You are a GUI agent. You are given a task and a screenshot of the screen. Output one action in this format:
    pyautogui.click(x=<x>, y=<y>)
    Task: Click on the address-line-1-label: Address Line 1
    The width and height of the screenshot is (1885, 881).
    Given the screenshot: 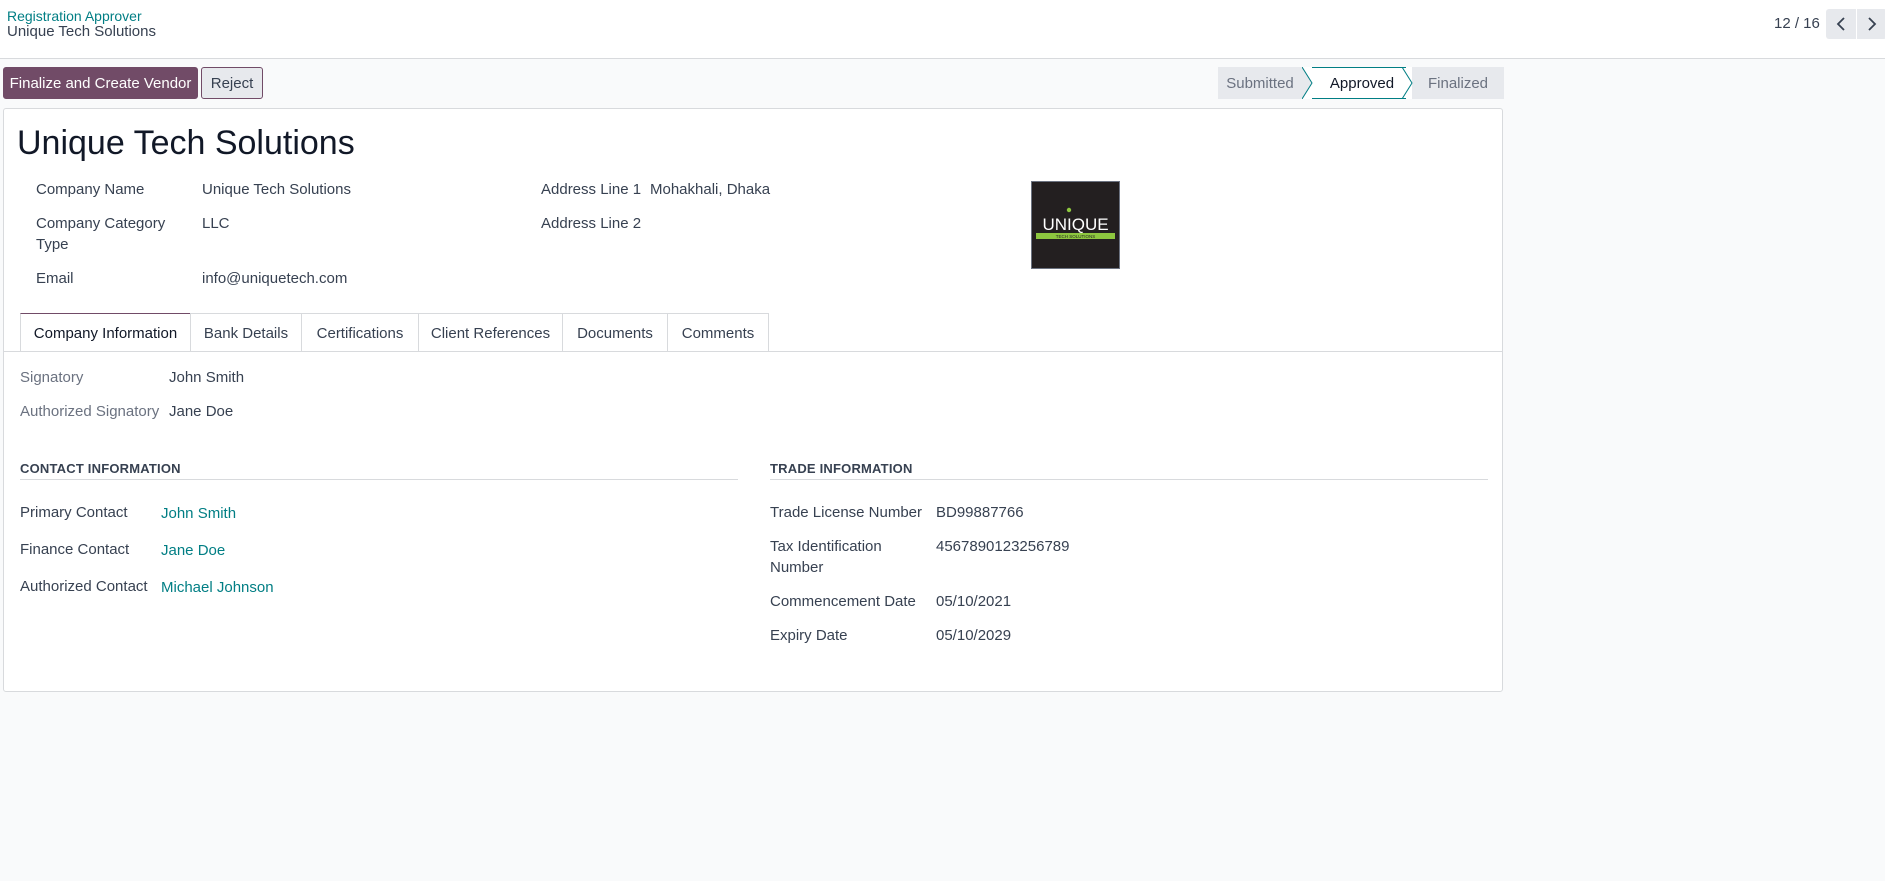 What is the action you would take?
    pyautogui.click(x=591, y=189)
    